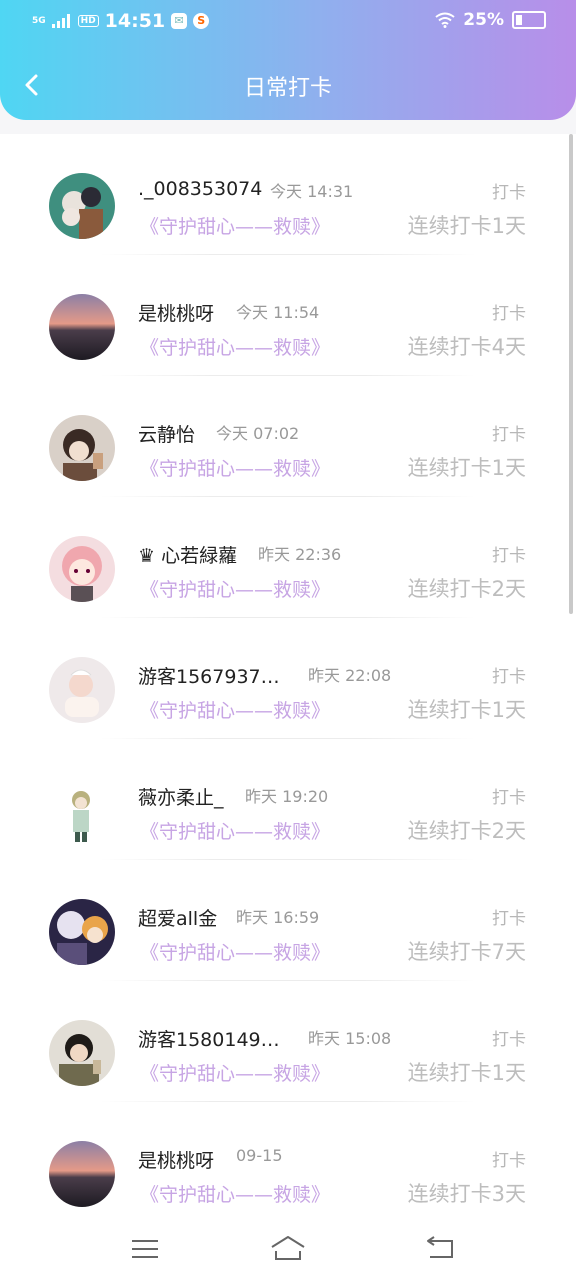  I want to click on checkin-time: 昨天 16:59, so click(278, 917).